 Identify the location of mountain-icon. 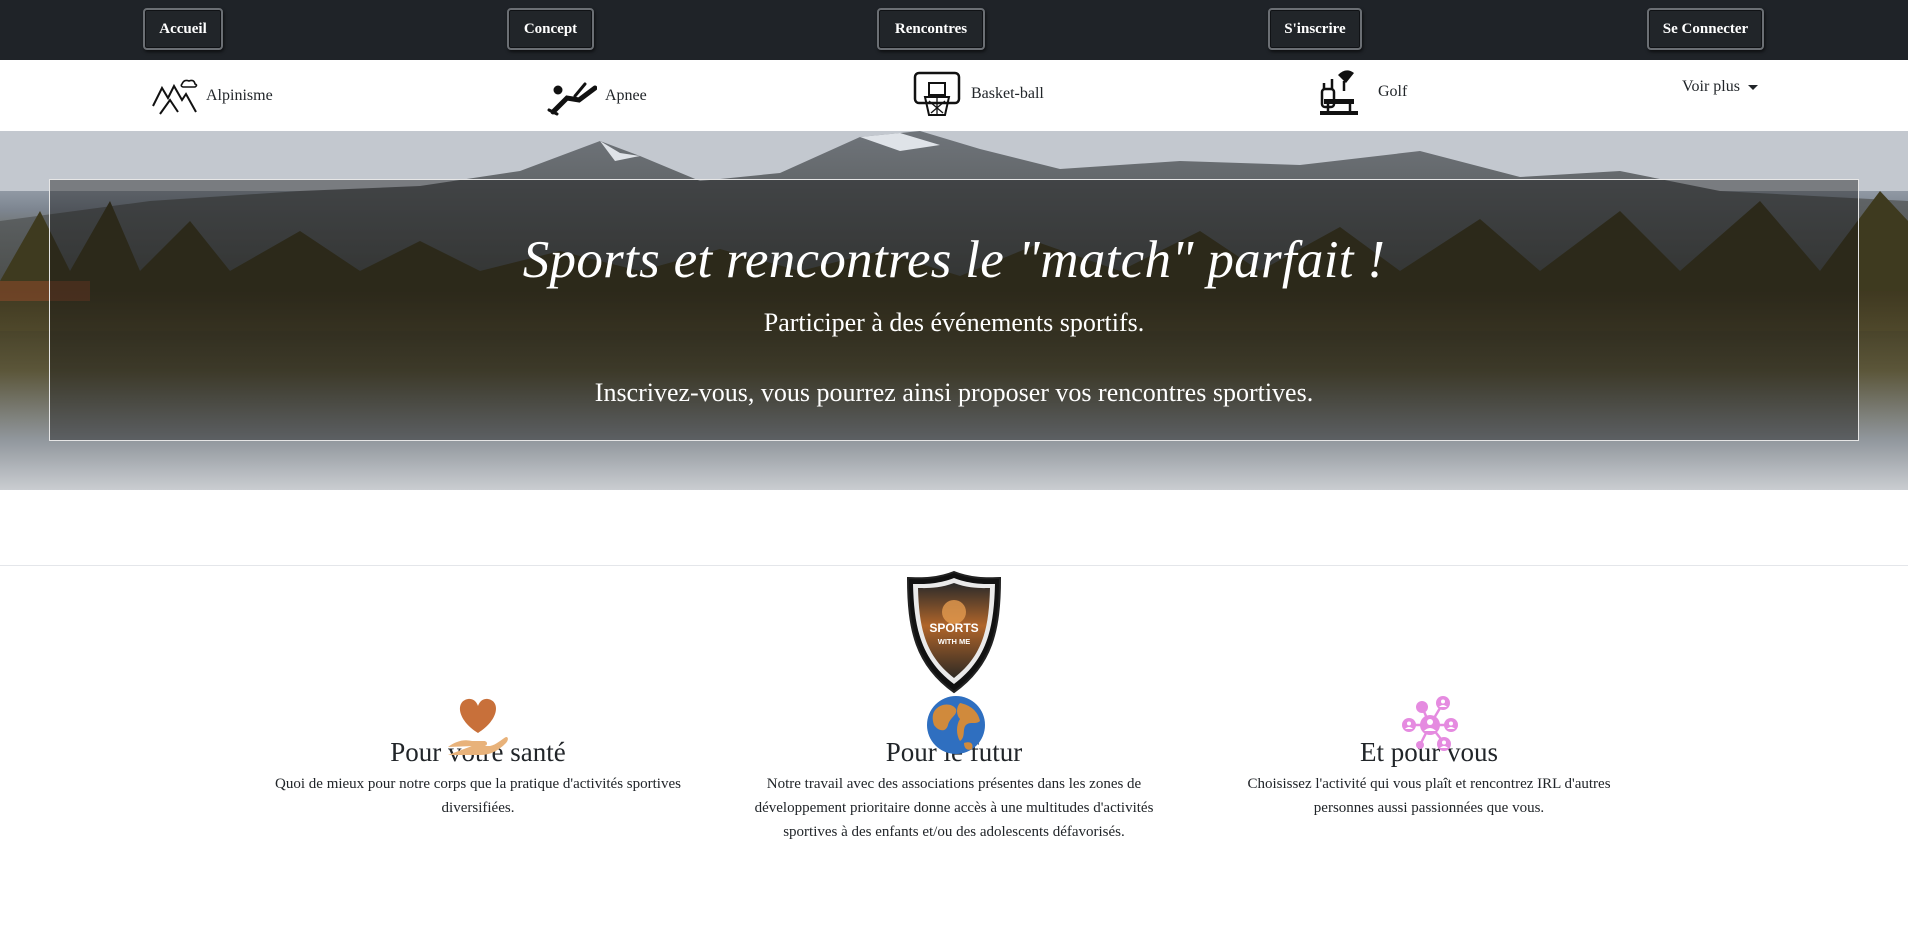
(175, 97).